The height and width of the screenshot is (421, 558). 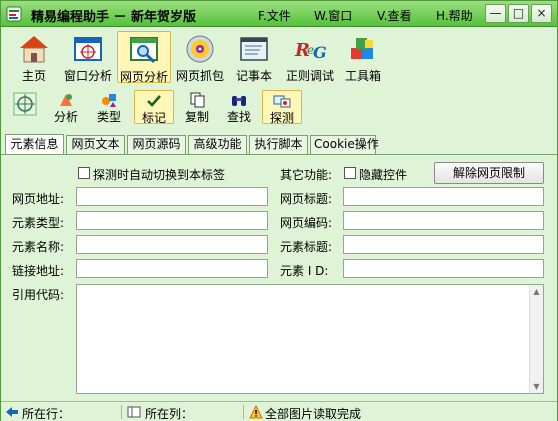 I want to click on warning-icon, so click(x=256, y=412).